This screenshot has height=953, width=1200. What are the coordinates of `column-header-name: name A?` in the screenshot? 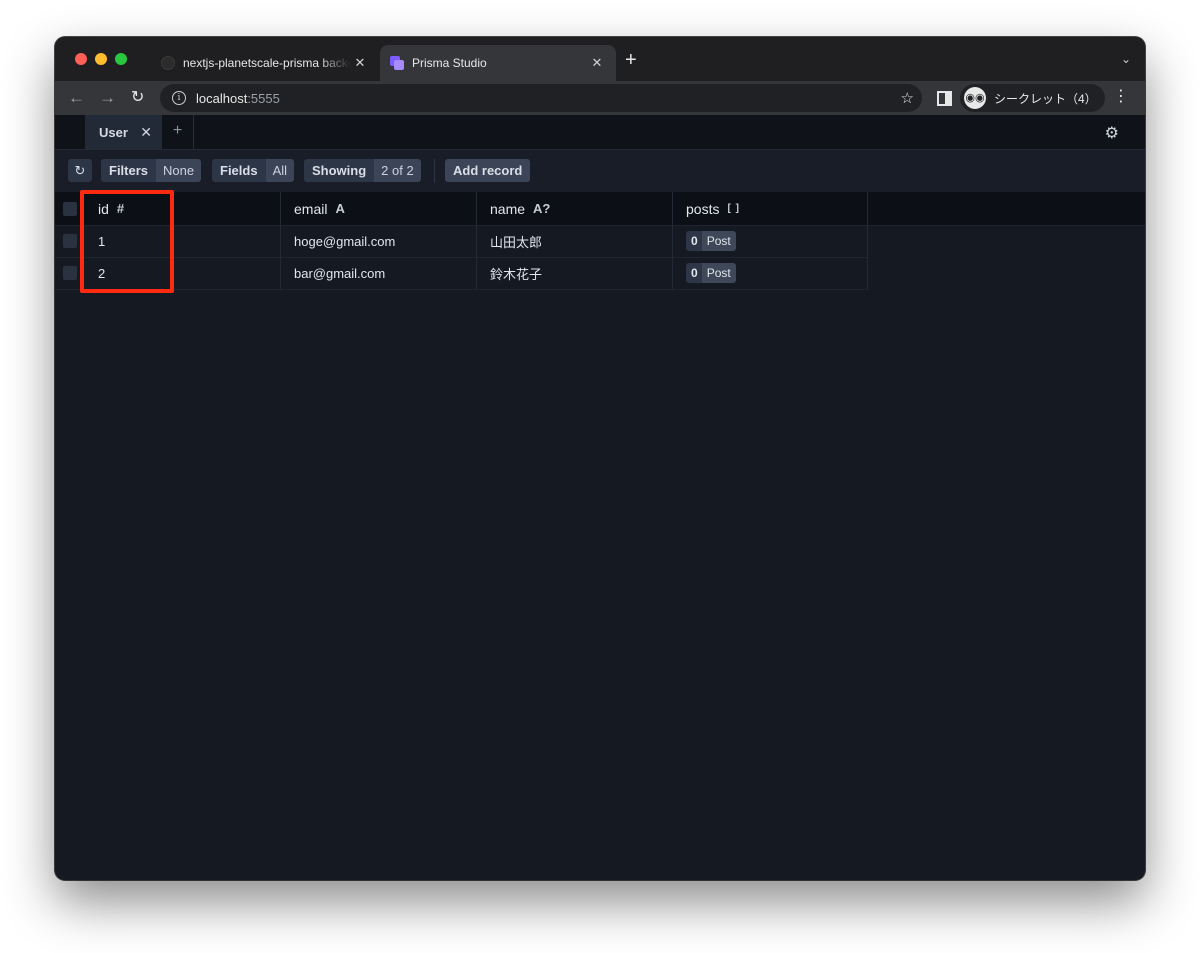 It's located at (575, 208).